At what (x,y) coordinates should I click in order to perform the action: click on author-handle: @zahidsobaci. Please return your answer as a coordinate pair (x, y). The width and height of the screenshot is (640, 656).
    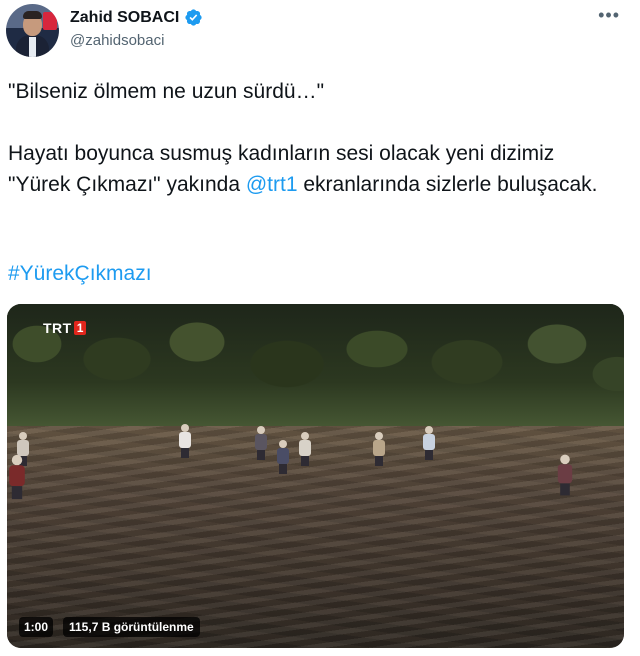
    Looking at the image, I should click on (117, 40).